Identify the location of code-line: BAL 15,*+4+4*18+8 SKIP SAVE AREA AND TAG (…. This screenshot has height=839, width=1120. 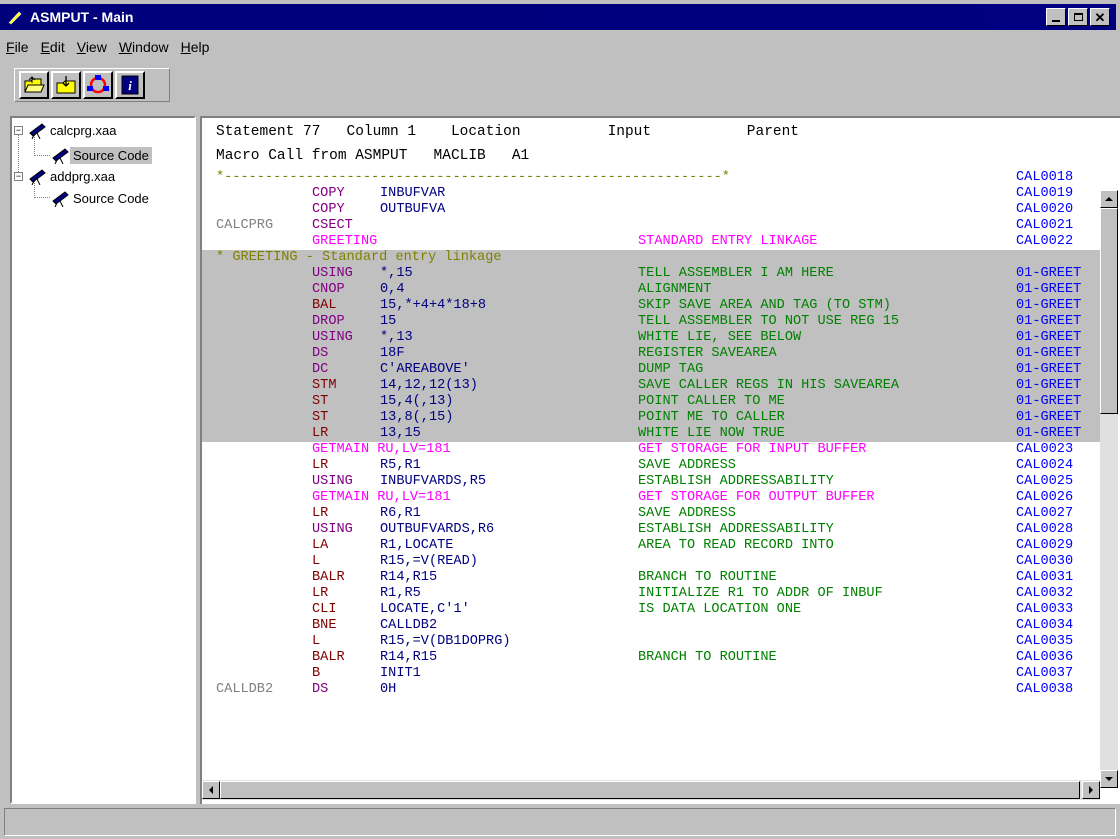
(652, 306).